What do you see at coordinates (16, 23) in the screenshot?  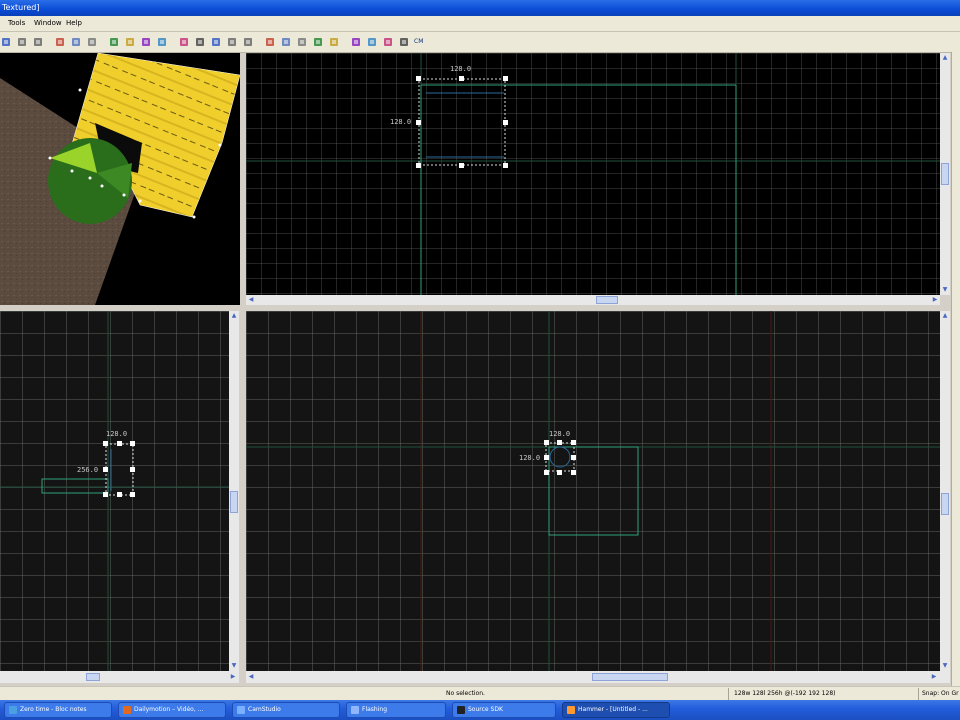 I see `menu-tools: Tools` at bounding box center [16, 23].